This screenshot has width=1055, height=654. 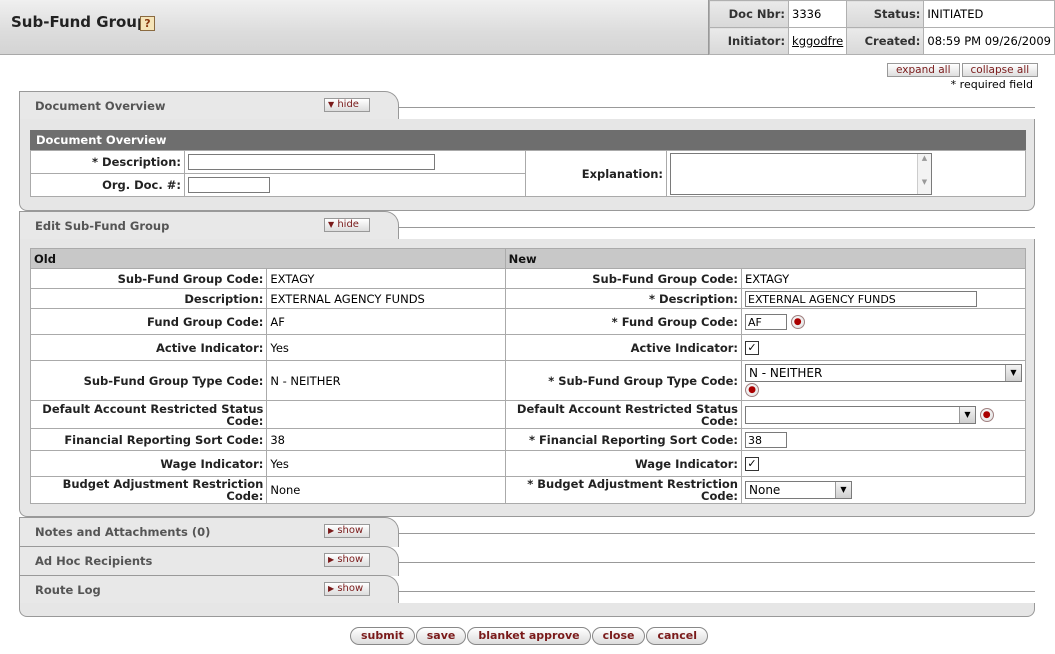 I want to click on new-financial-reporting-sort-code-cell: 38, so click(x=883, y=439).